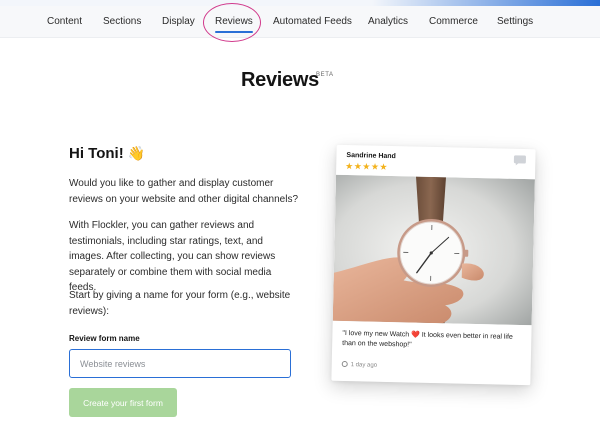 The image size is (600, 431). What do you see at coordinates (515, 21) in the screenshot?
I see `tab-settings: Settings` at bounding box center [515, 21].